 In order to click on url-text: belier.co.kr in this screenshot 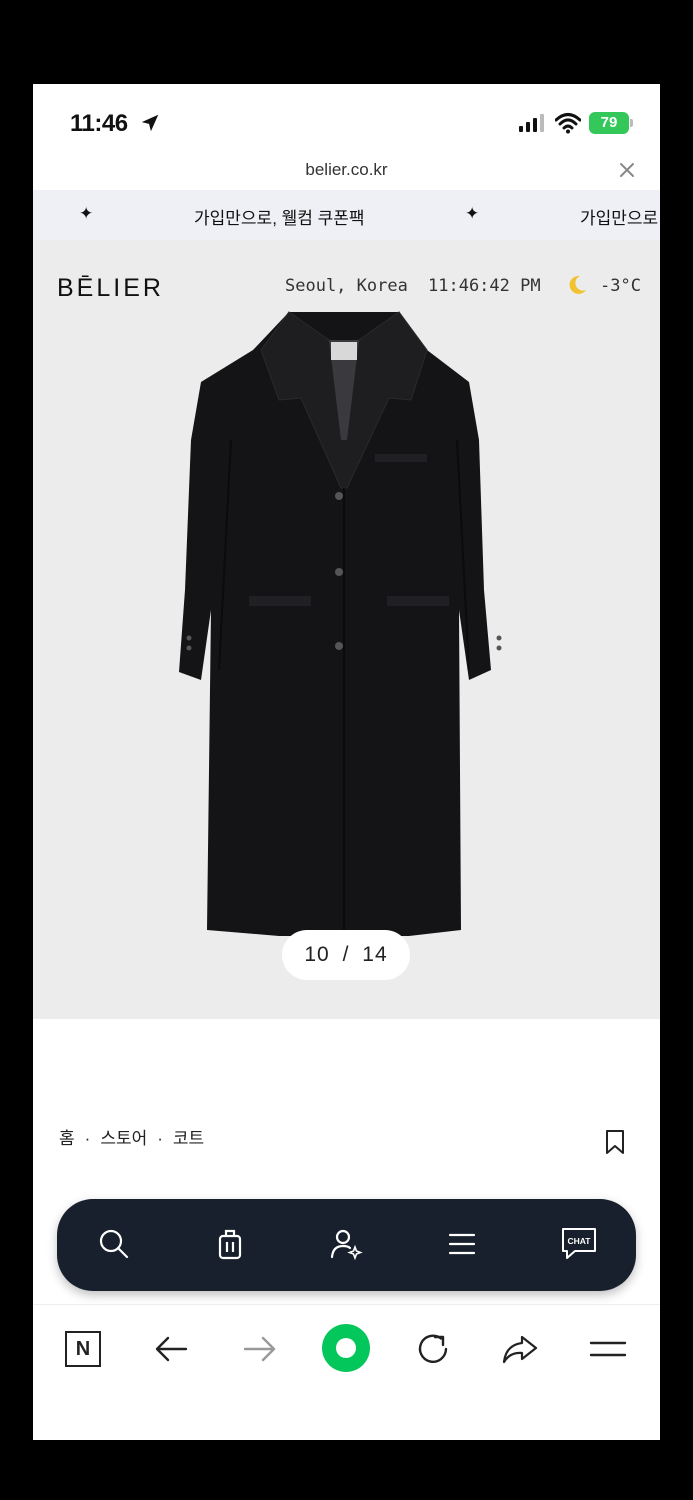, I will do `click(346, 170)`.